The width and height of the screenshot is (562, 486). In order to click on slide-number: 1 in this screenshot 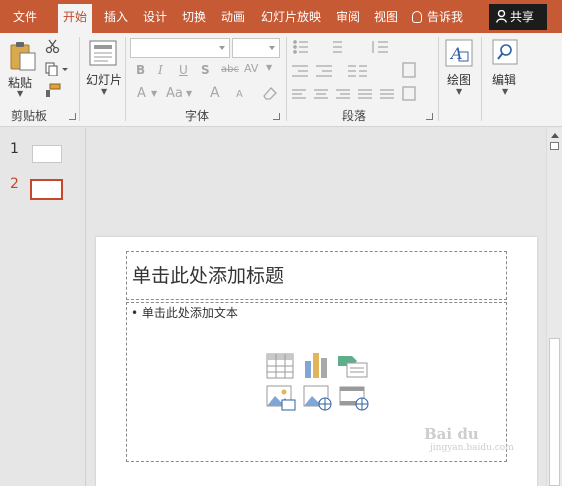, I will do `click(14, 149)`.